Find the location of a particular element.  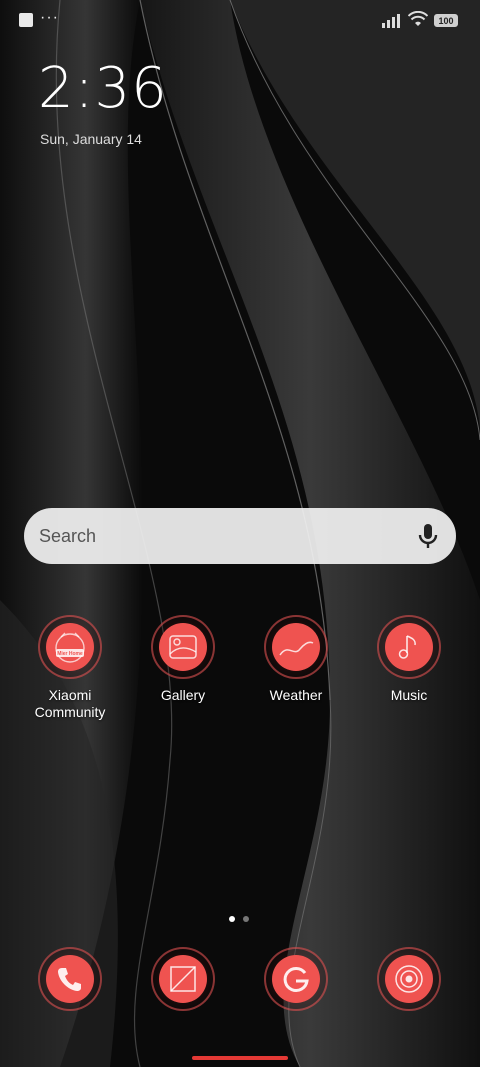

app-label: Gallery is located at coordinates (183, 695).